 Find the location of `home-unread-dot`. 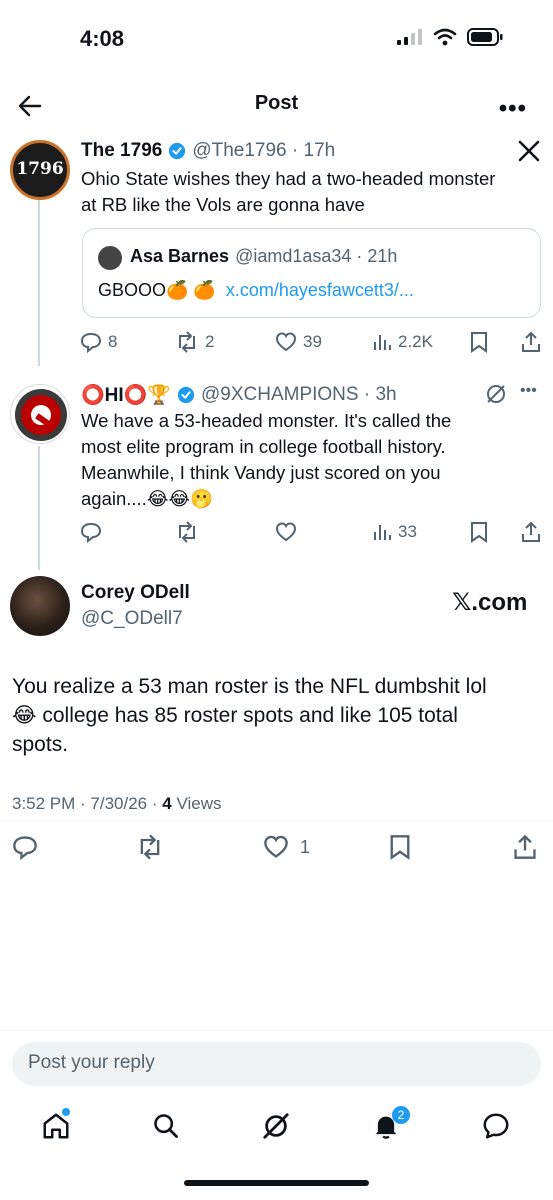

home-unread-dot is located at coordinates (66, 1112).